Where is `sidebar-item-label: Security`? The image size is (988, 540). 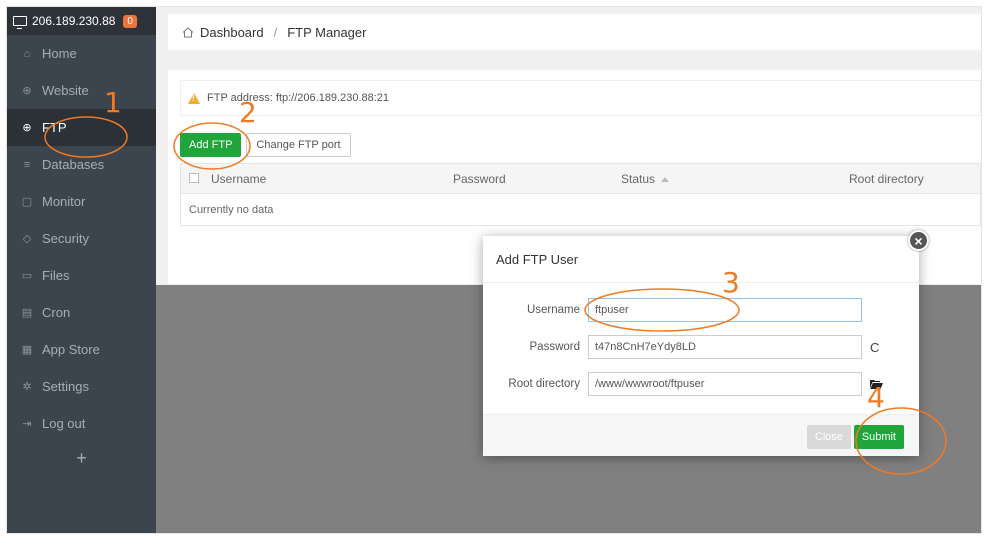
sidebar-item-label: Security is located at coordinates (65, 238).